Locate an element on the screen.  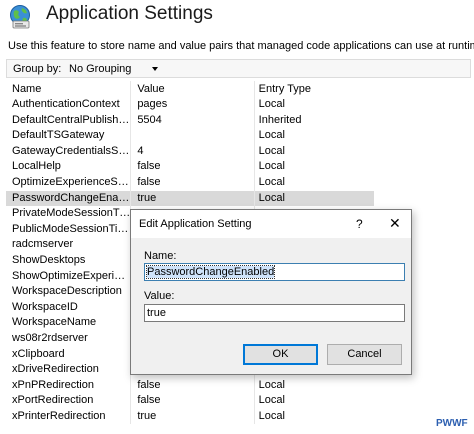
name-label: Name: is located at coordinates (160, 256).